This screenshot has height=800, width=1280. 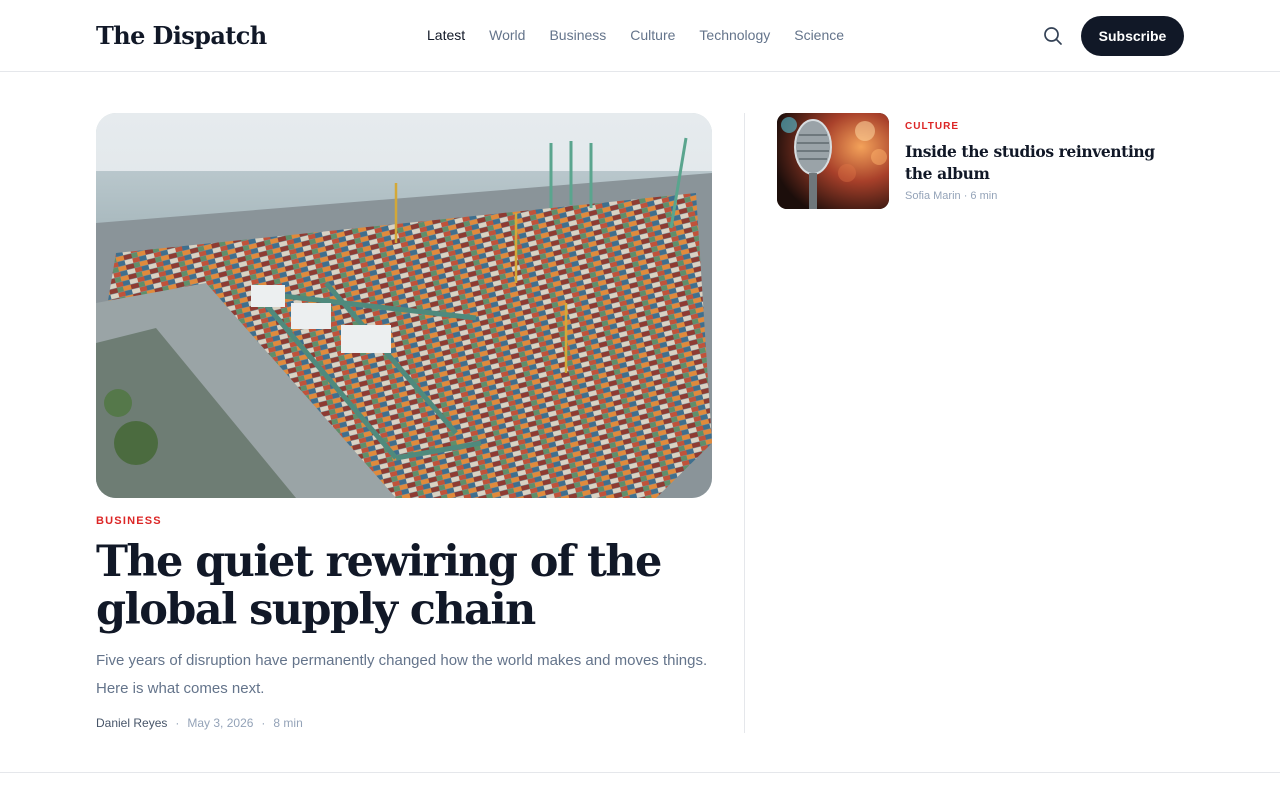 What do you see at coordinates (446, 35) in the screenshot?
I see `nav-item-latest: Latest` at bounding box center [446, 35].